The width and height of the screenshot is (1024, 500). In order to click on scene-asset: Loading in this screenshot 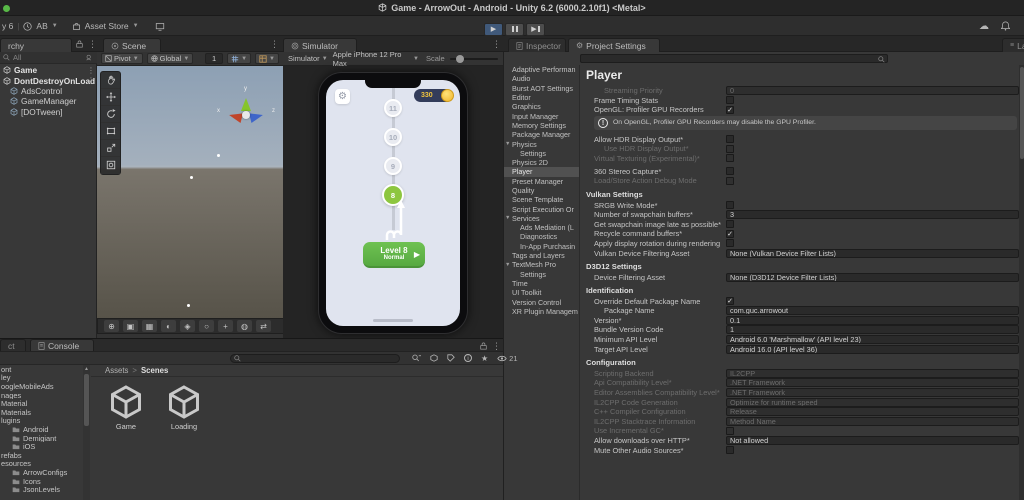, I will do `click(184, 442)`.